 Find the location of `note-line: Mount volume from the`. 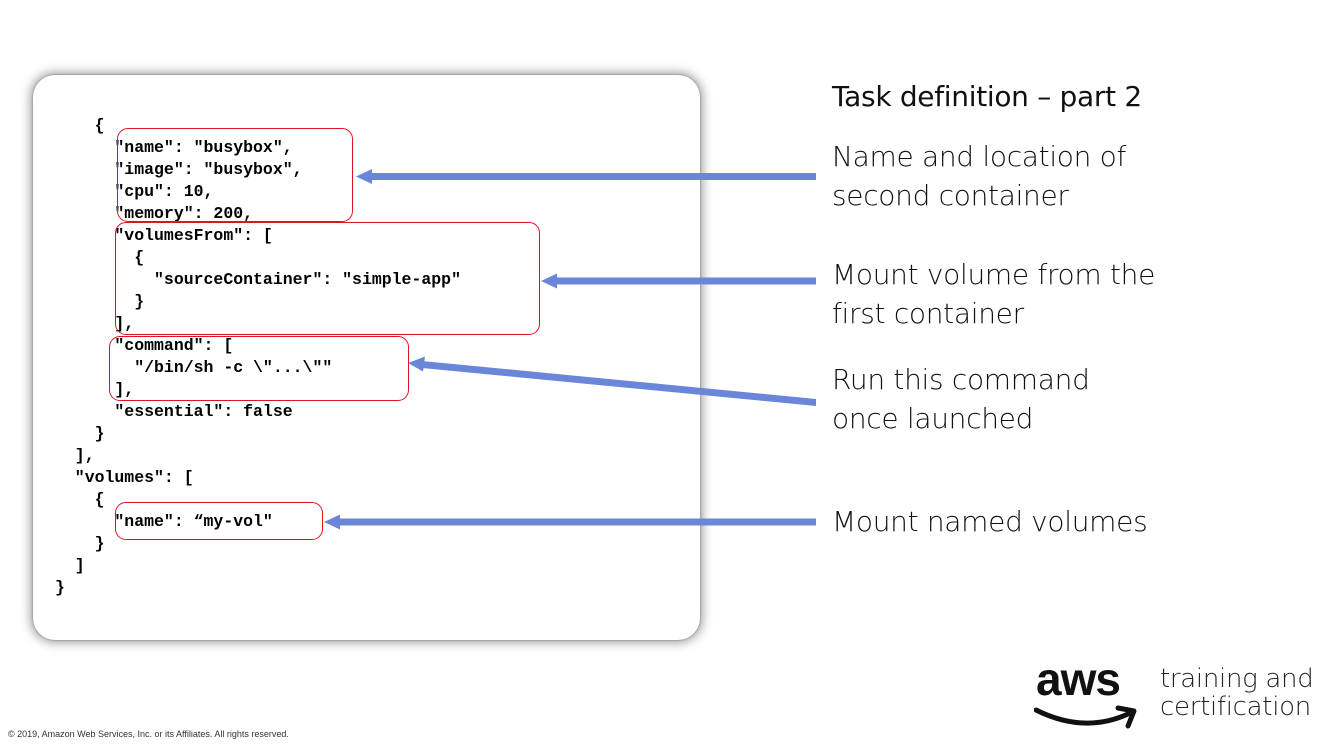

note-line: Mount volume from the is located at coordinates (994, 274).